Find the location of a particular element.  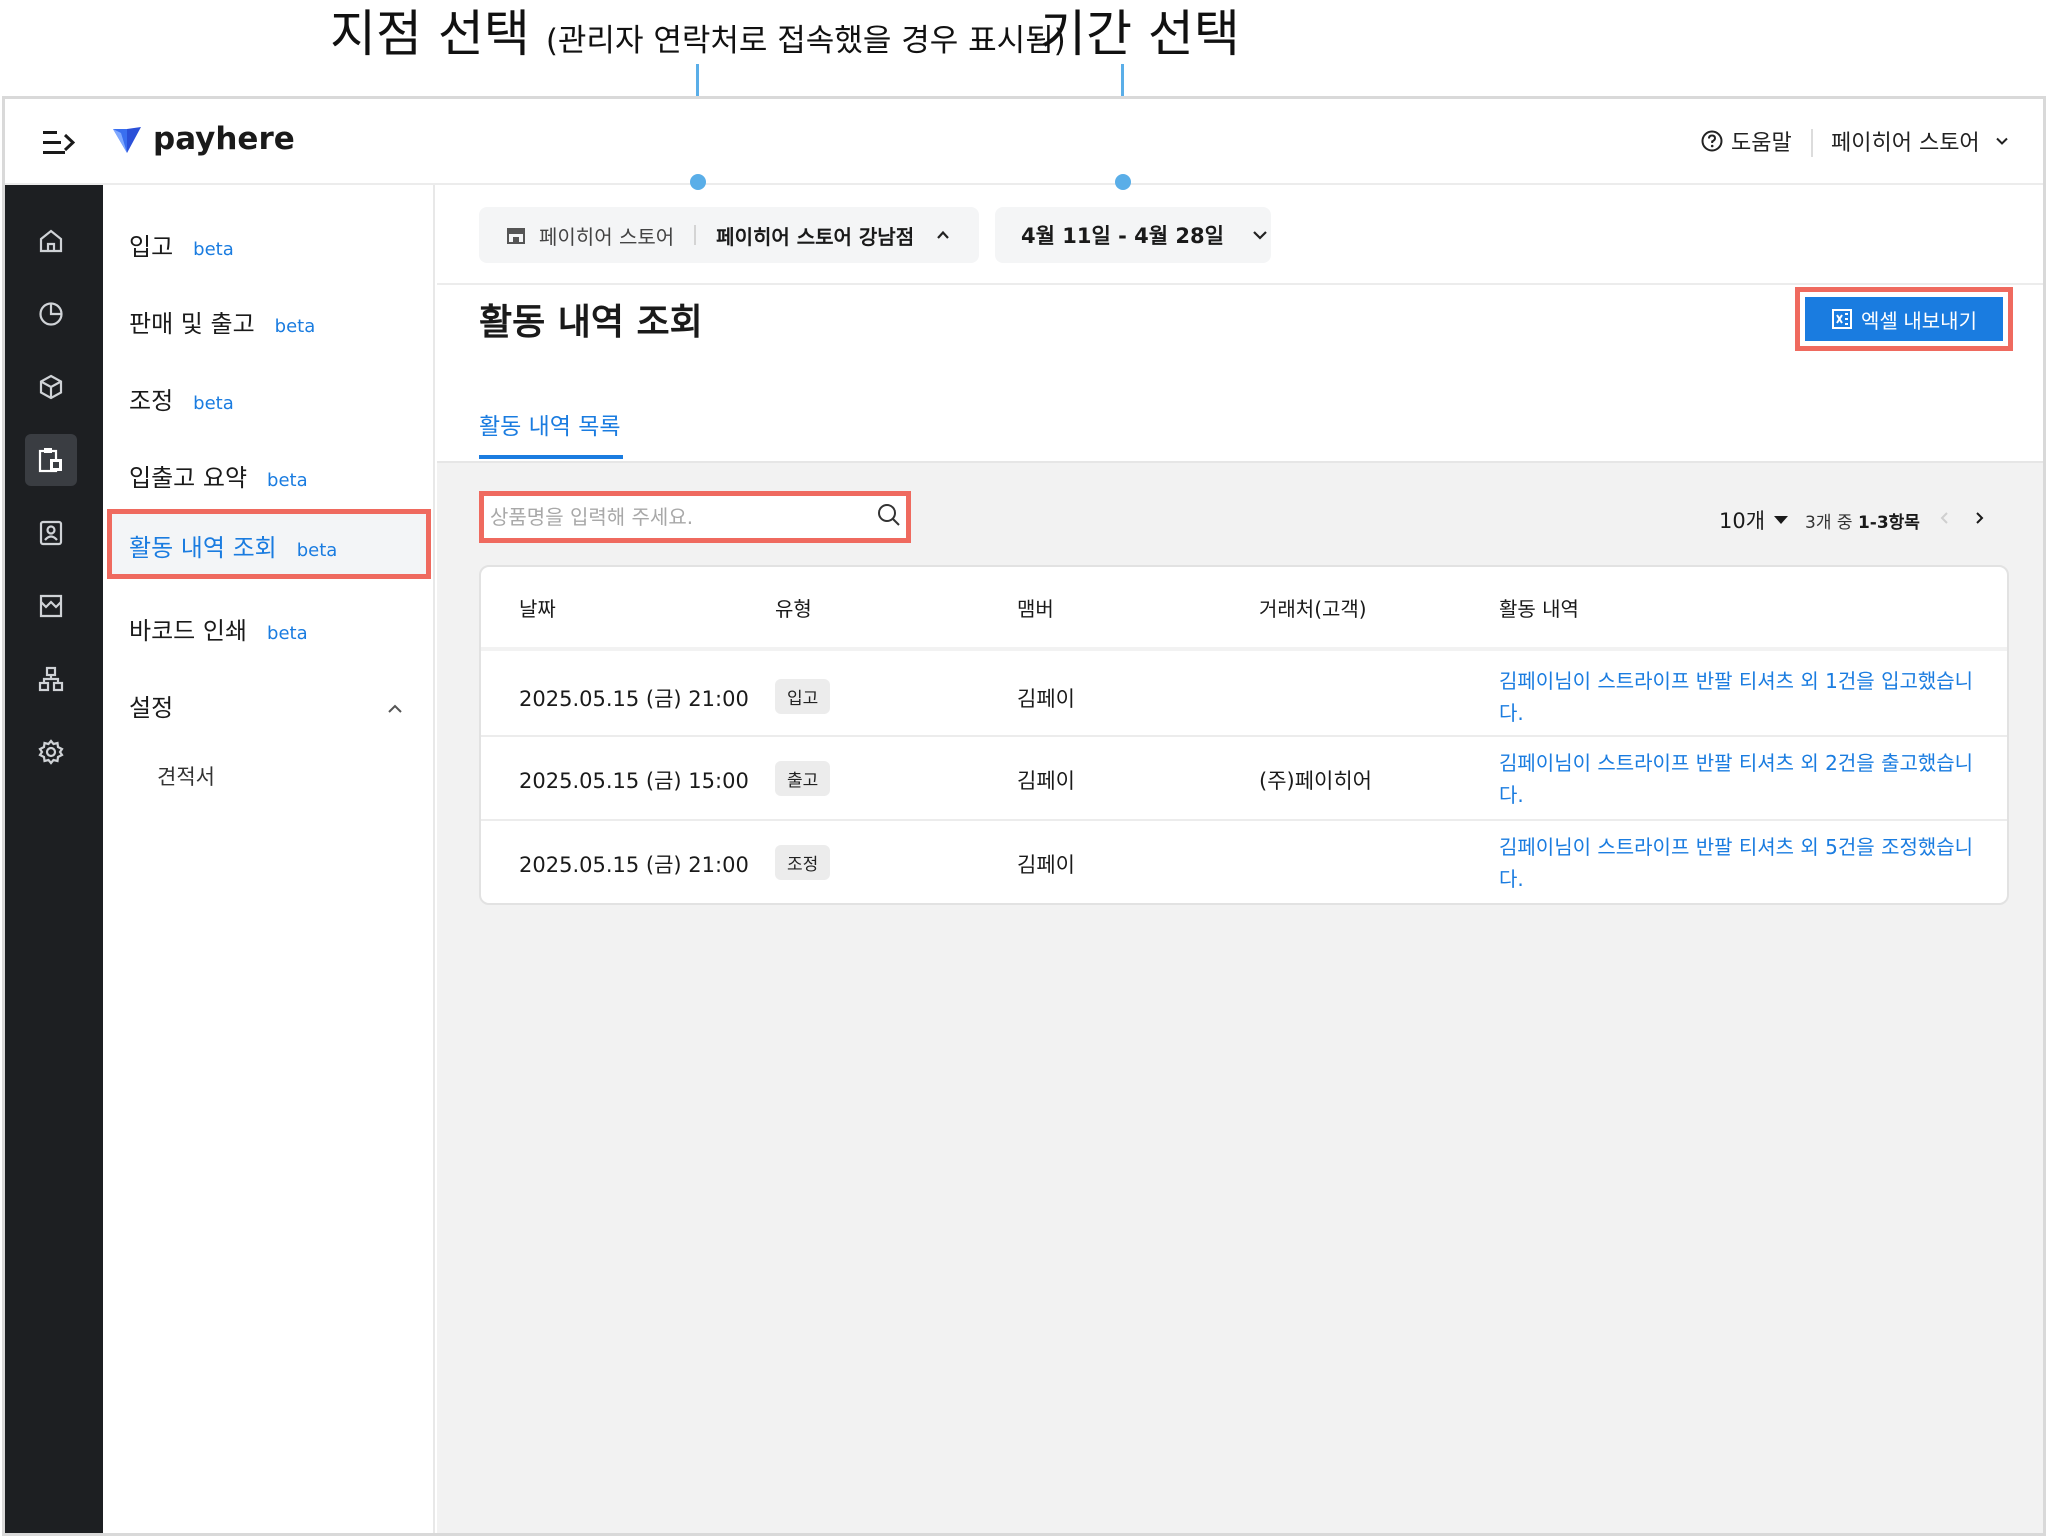

icon-rail is located at coordinates (54, 859).